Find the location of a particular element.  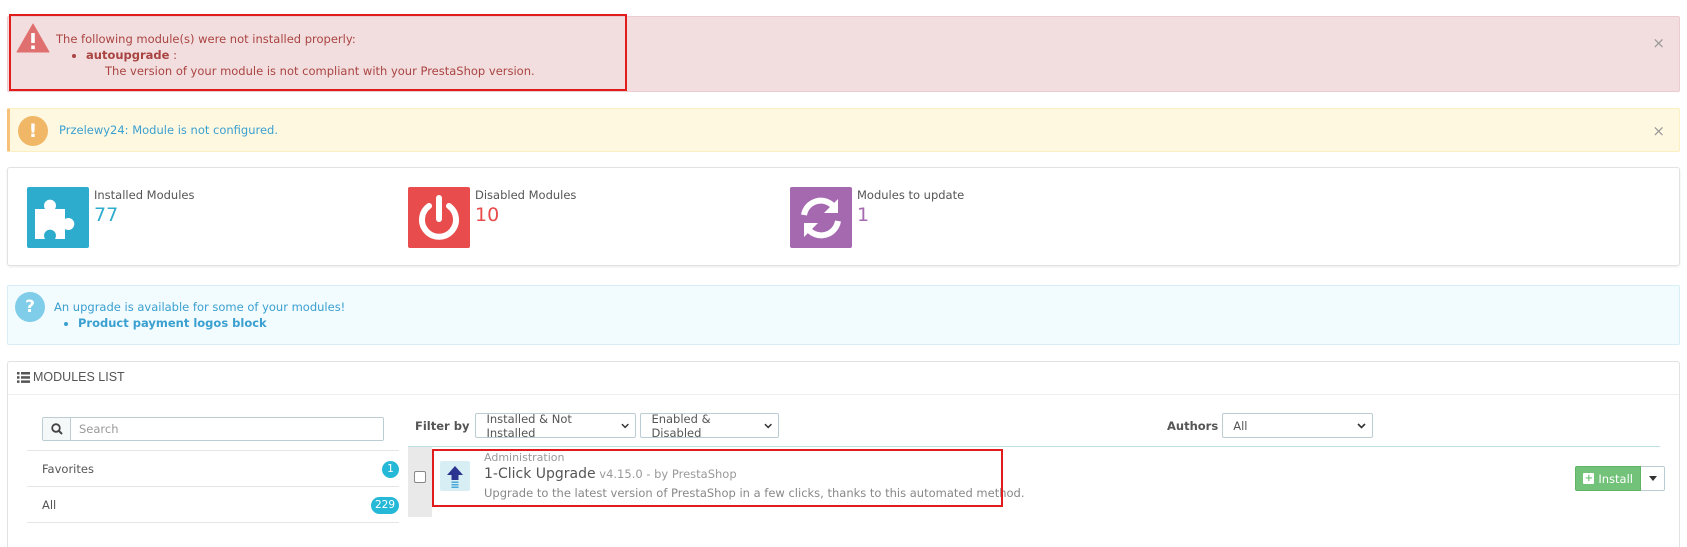

kpi-label: Installed Modules is located at coordinates (144, 195).